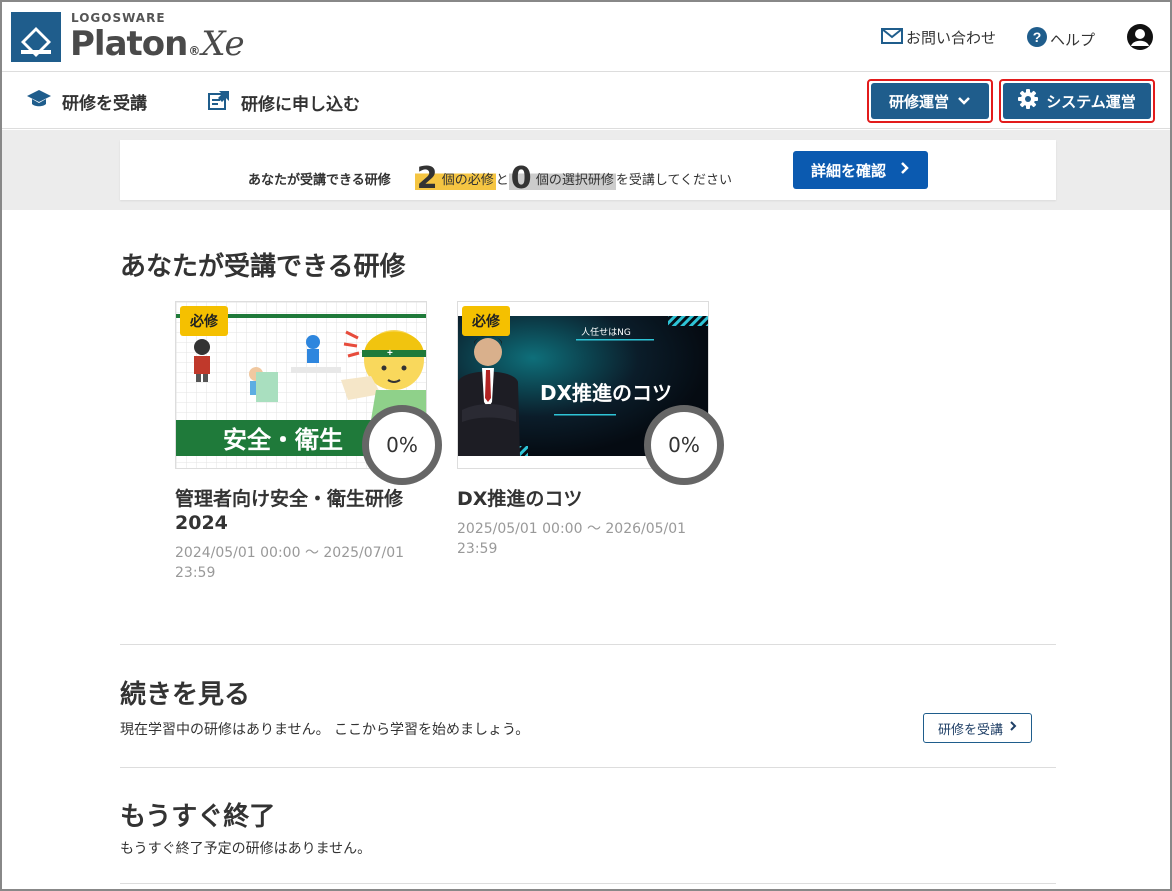 This screenshot has height=891, width=1172. What do you see at coordinates (427, 178) in the screenshot?
I see `required-count: 2` at bounding box center [427, 178].